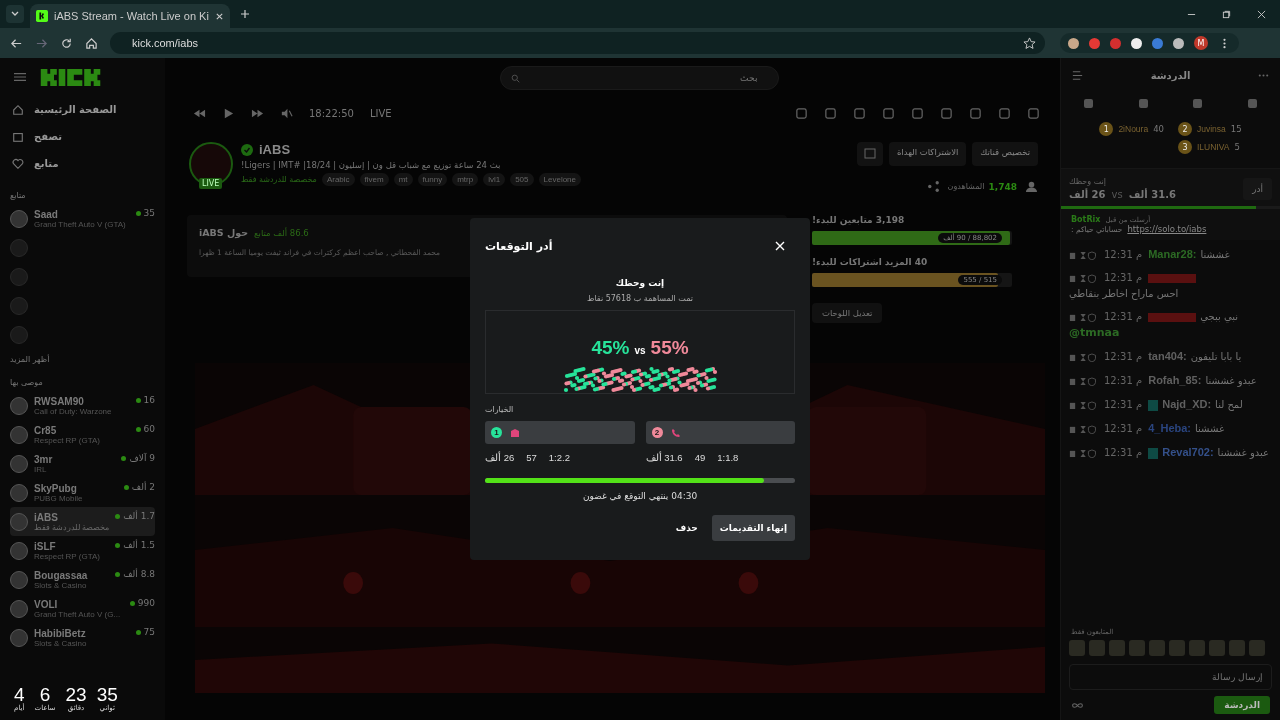  I want to click on end-submissions-button: إنهاء التقديمات, so click(753, 528).